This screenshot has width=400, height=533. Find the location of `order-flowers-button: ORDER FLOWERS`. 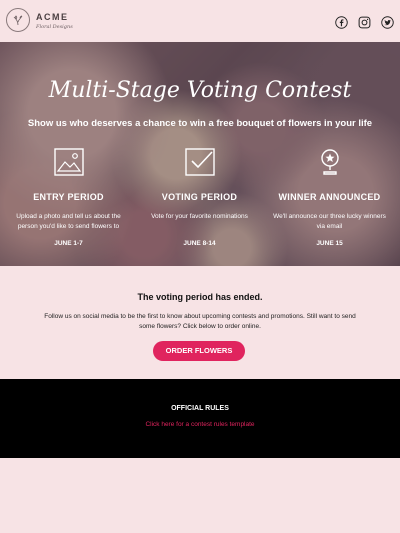

order-flowers-button: ORDER FLOWERS is located at coordinates (199, 351).